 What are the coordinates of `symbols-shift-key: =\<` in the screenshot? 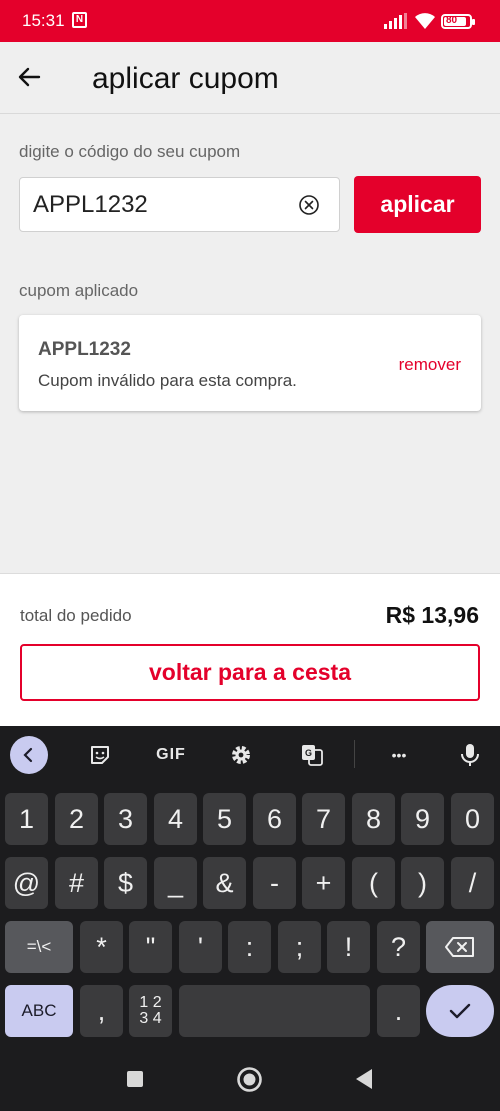 It's located at (39, 947).